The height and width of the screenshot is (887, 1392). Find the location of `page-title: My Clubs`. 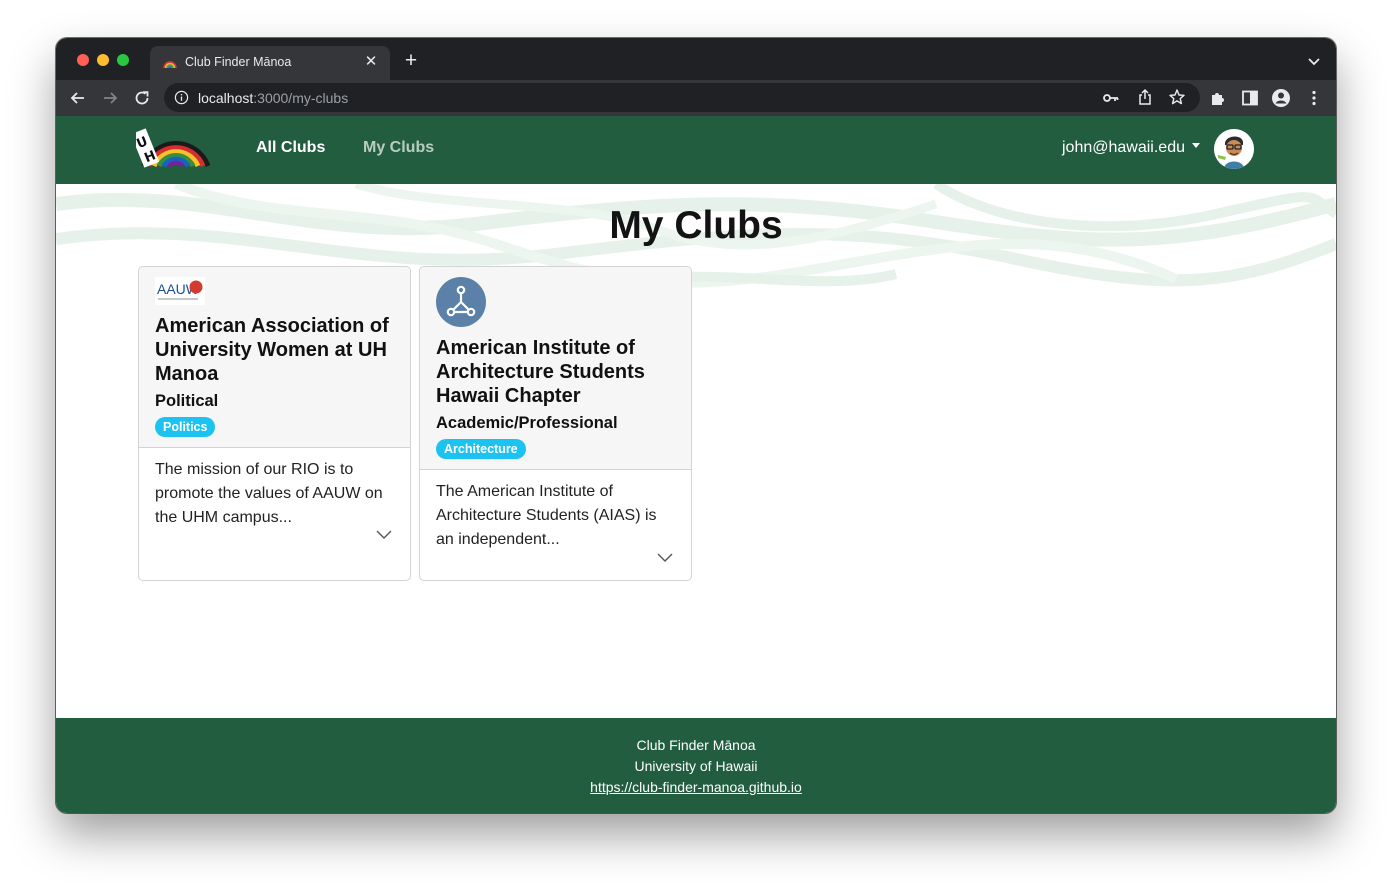

page-title: My Clubs is located at coordinates (696, 225).